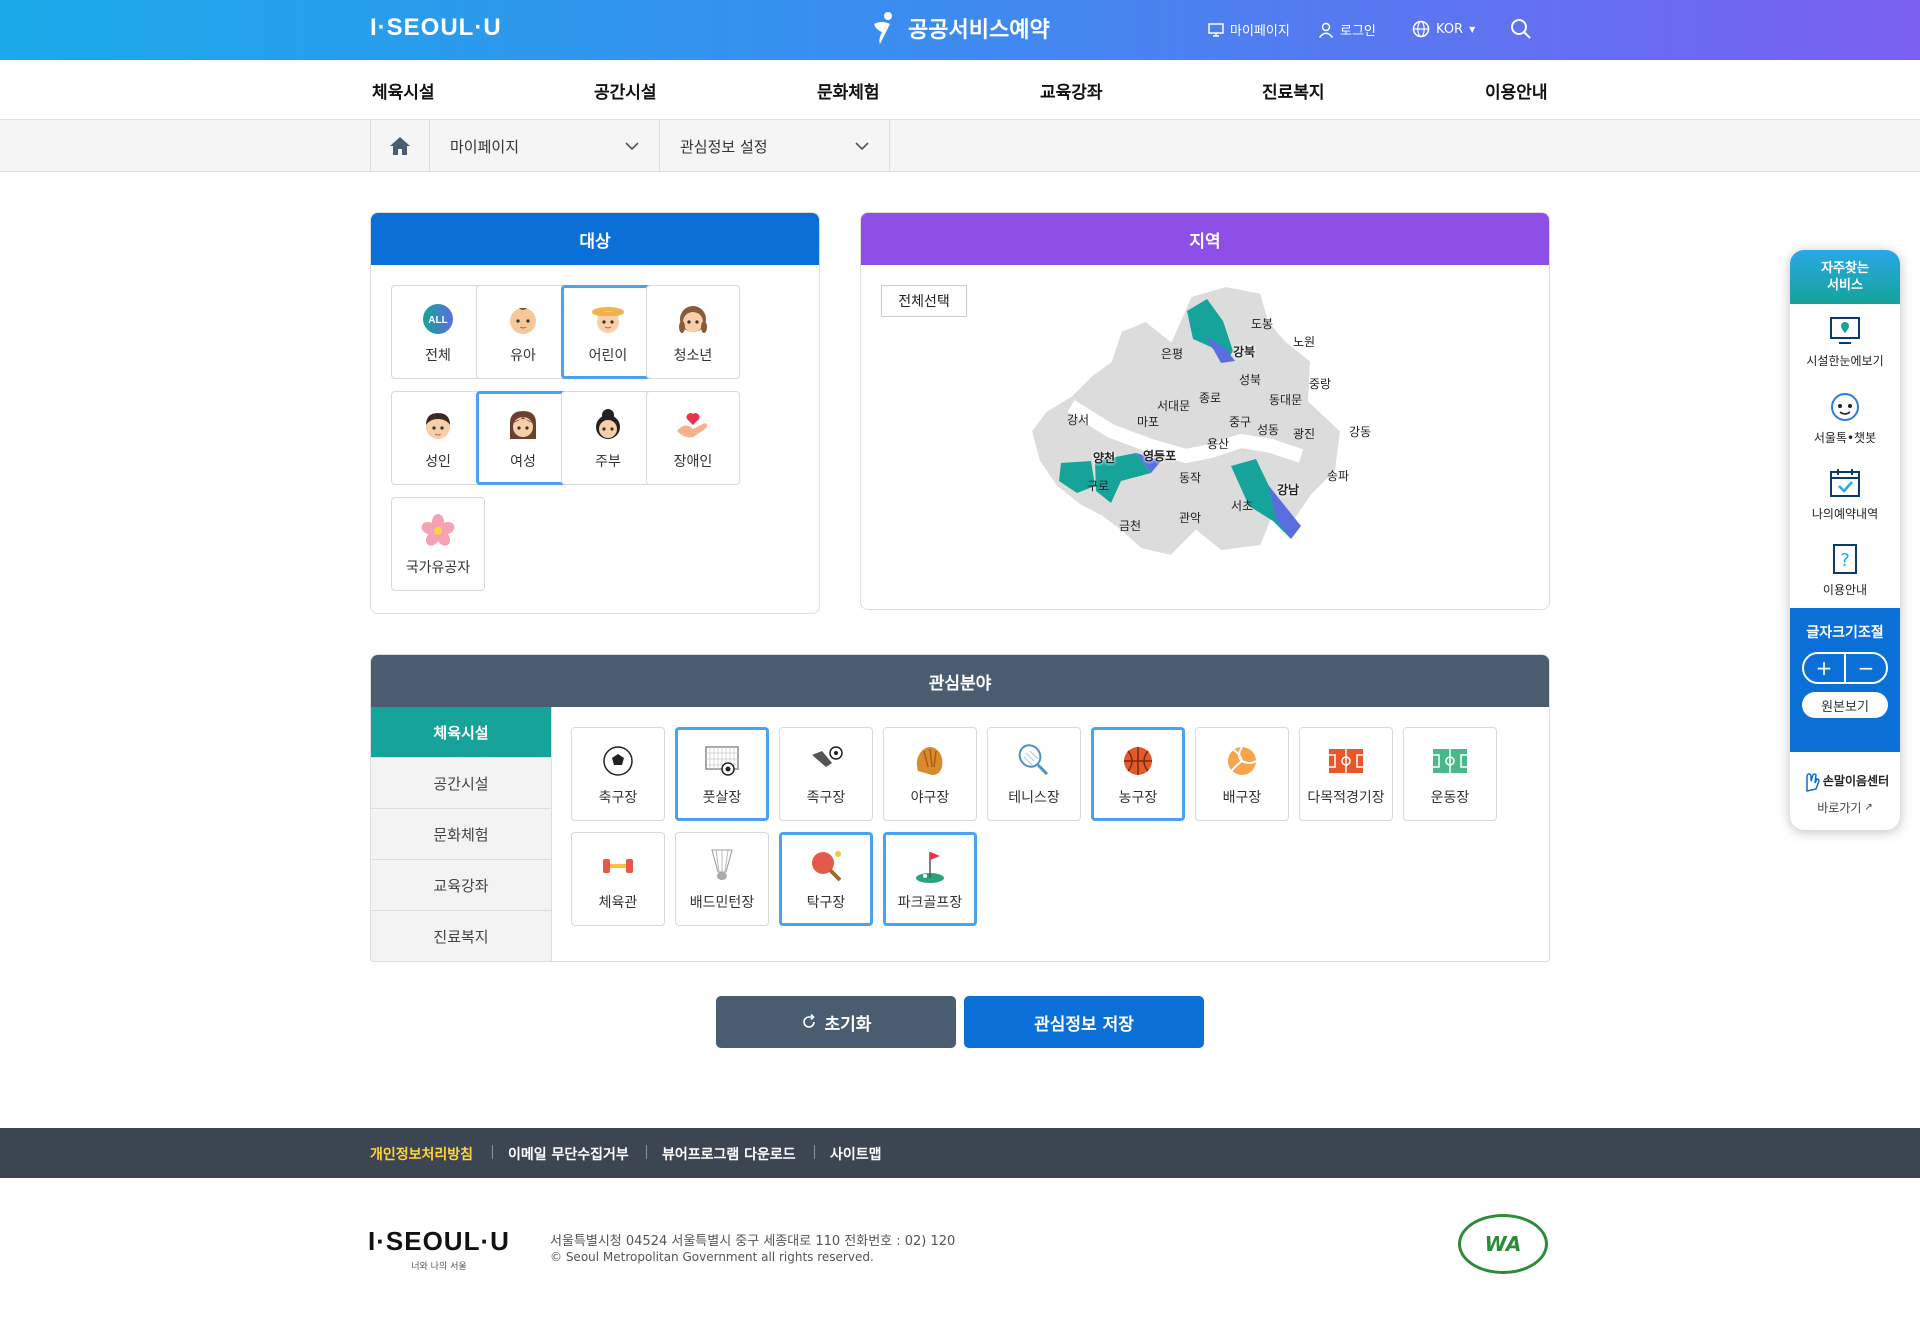 This screenshot has width=1920, height=1324. I want to click on quick-my-reservation: 나의예약내역, so click(1845, 494).